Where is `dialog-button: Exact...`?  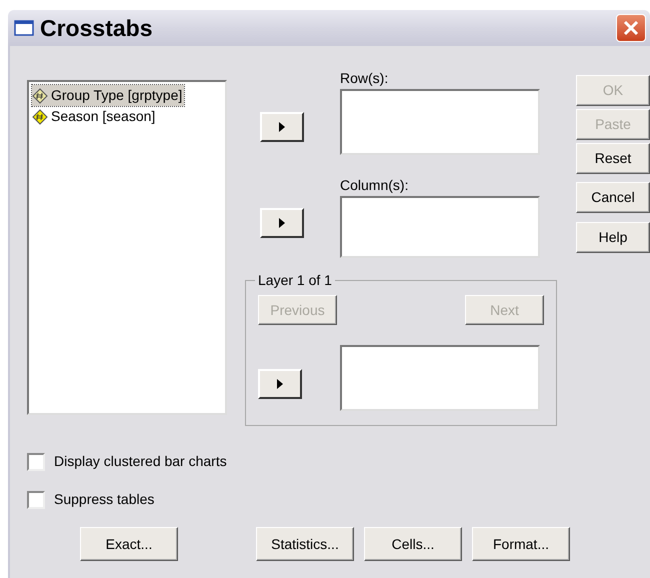 dialog-button: Exact... is located at coordinates (129, 544).